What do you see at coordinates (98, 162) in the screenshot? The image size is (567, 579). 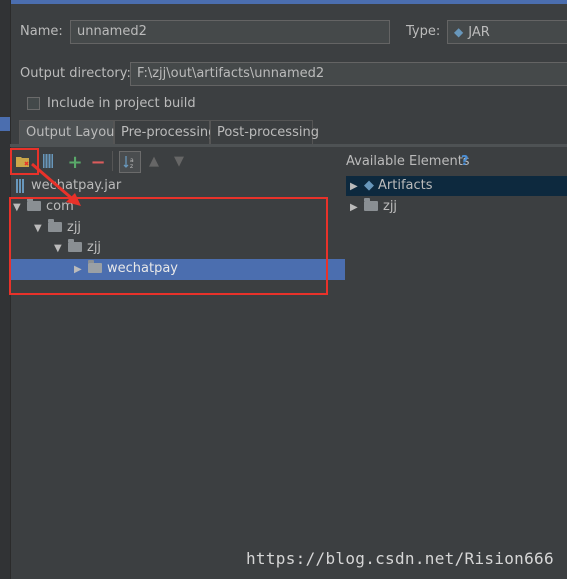 I see `remove-icon: −` at bounding box center [98, 162].